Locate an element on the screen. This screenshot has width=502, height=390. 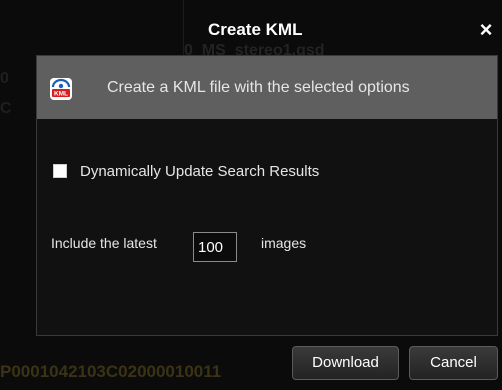
image-count-prefix: Include the latest is located at coordinates (104, 243).